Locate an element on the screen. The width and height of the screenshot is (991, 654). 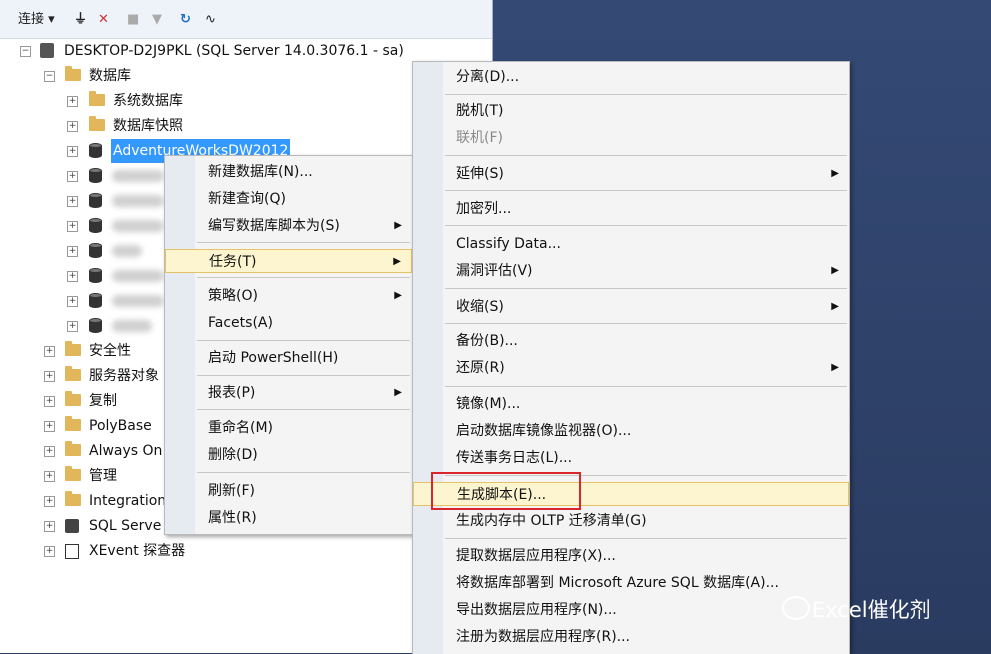
wechat-logo-icon is located at coordinates (796, 608).